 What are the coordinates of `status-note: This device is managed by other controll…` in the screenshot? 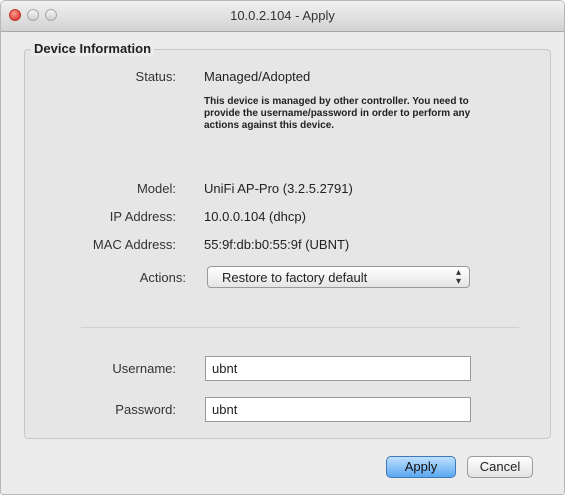 It's located at (337, 113).